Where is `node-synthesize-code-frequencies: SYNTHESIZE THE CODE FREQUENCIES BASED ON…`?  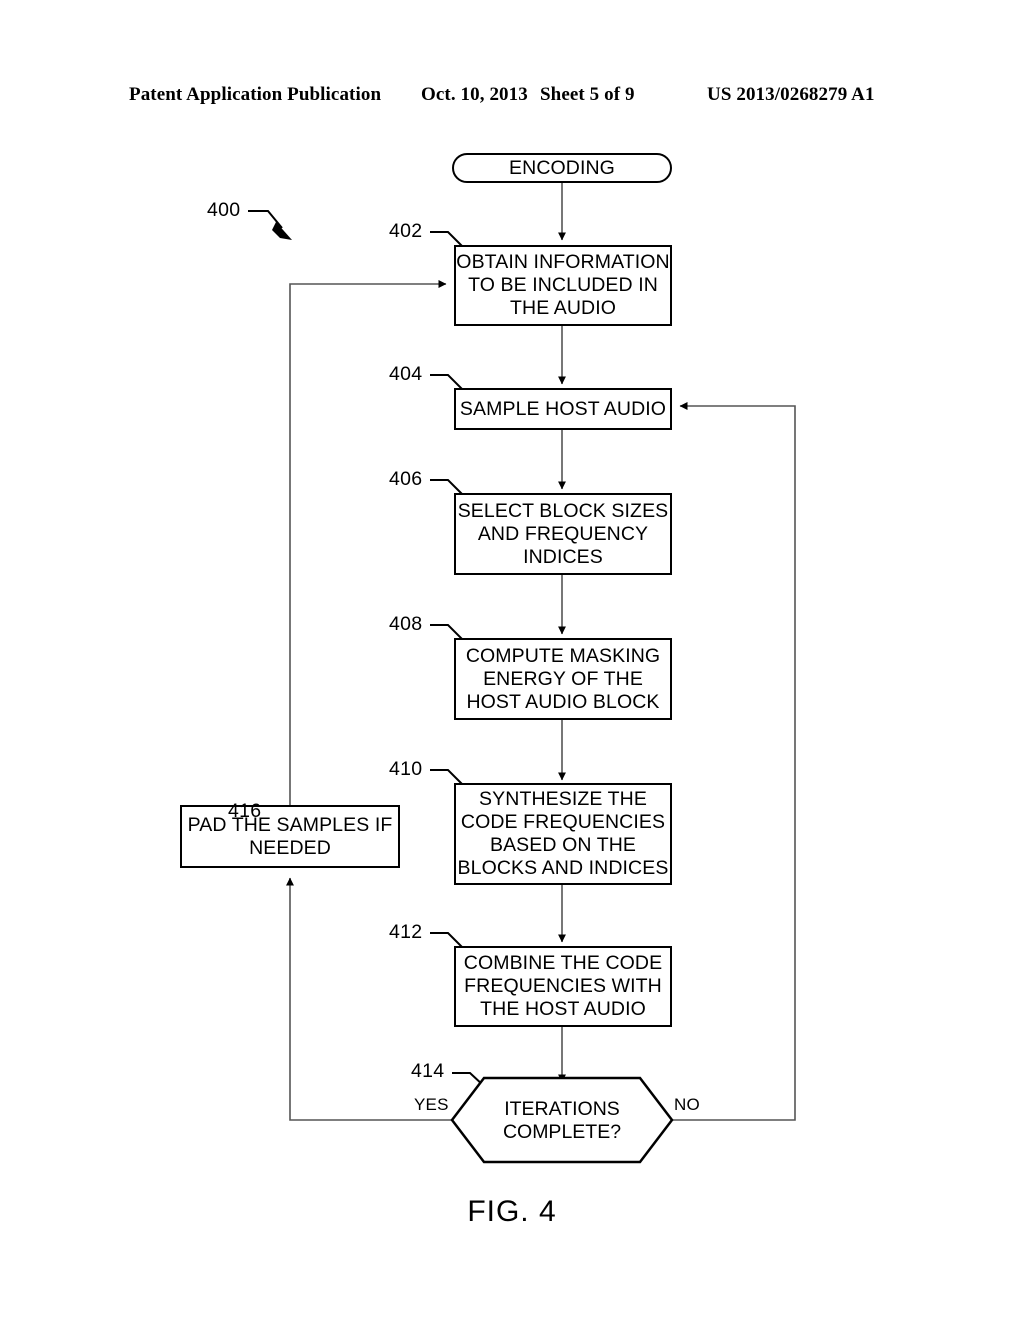
node-synthesize-code-frequencies: SYNTHESIZE THE CODE FREQUENCIES BASED ON… is located at coordinates (563, 834).